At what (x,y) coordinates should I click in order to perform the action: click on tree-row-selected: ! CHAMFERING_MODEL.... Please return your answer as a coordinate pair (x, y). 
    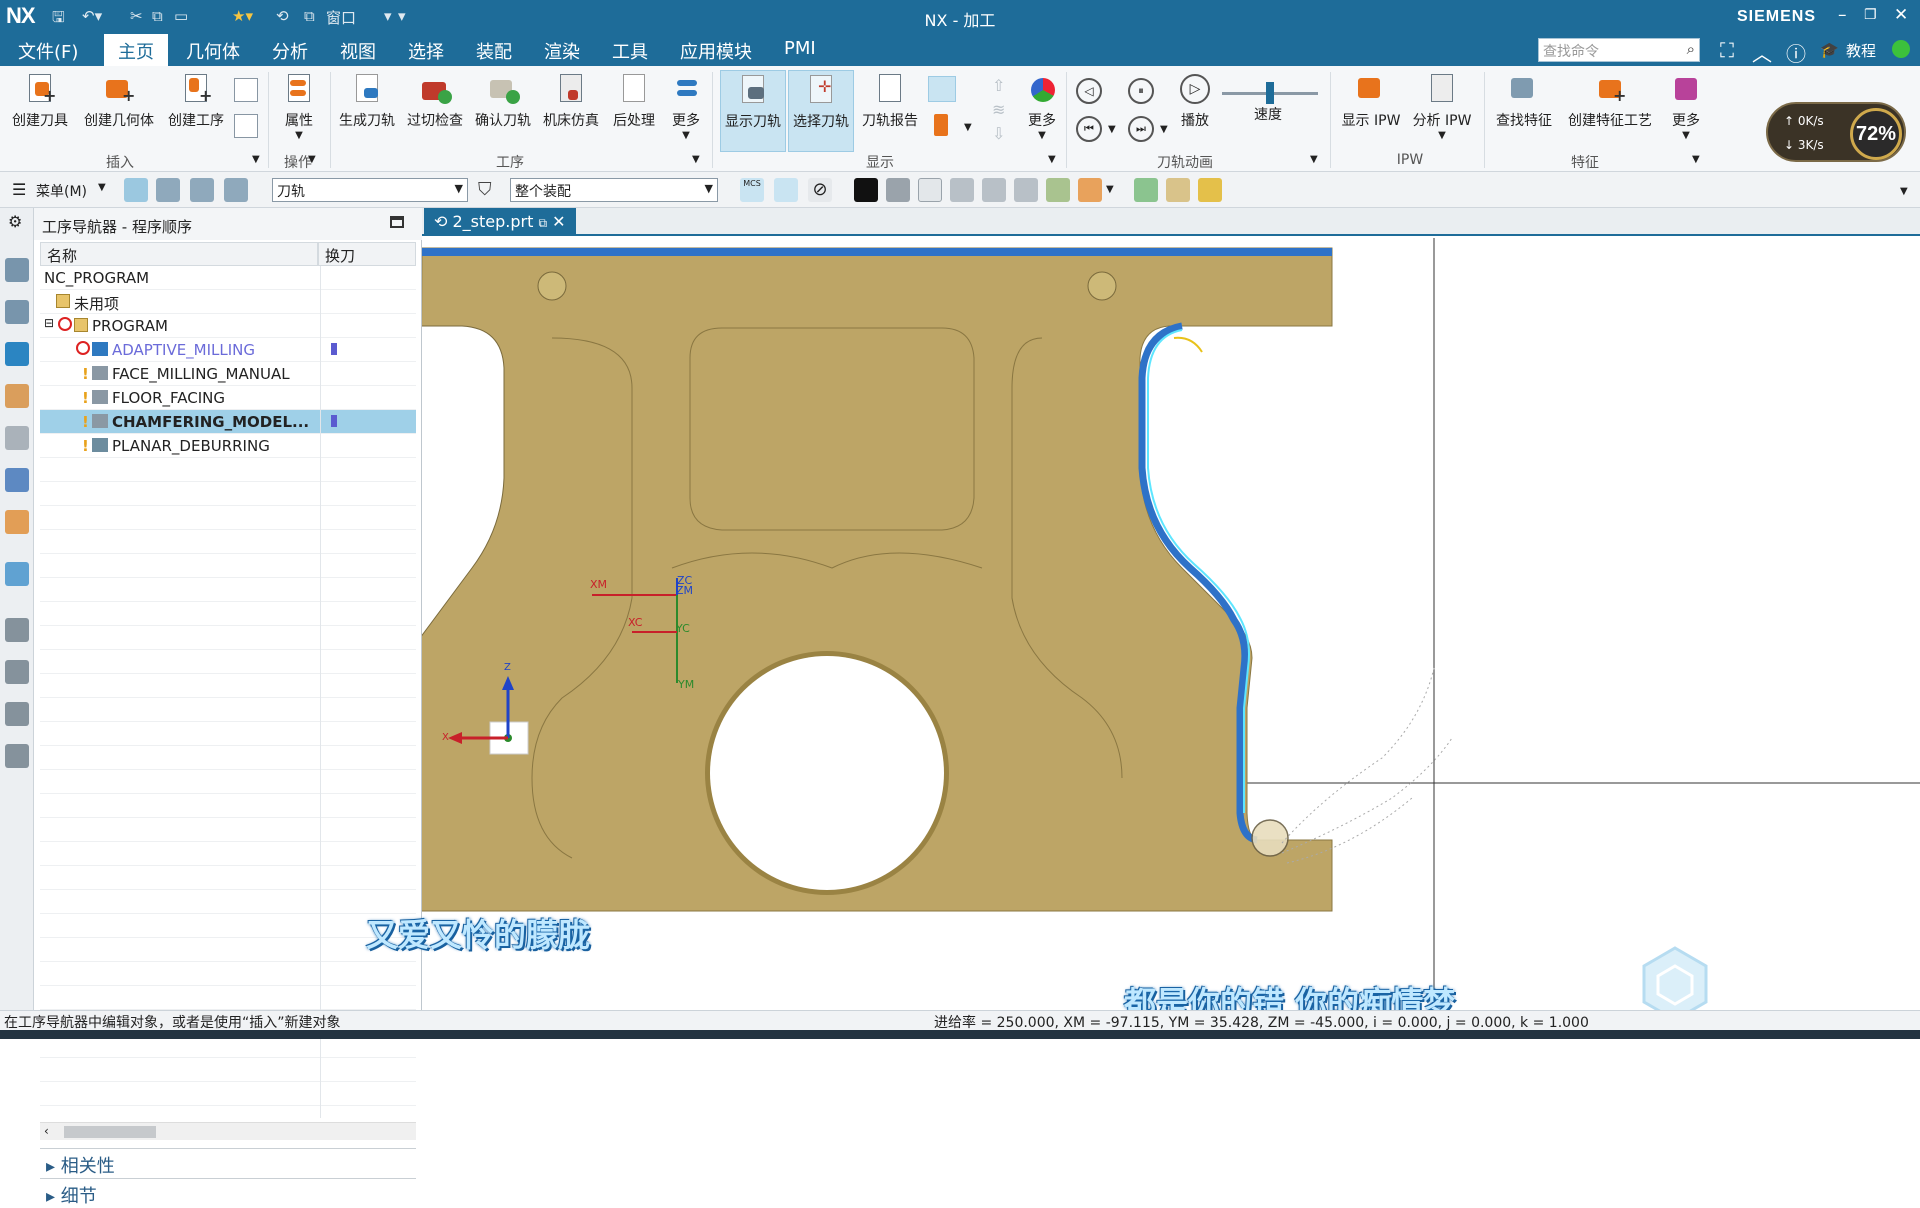
    Looking at the image, I should click on (228, 422).